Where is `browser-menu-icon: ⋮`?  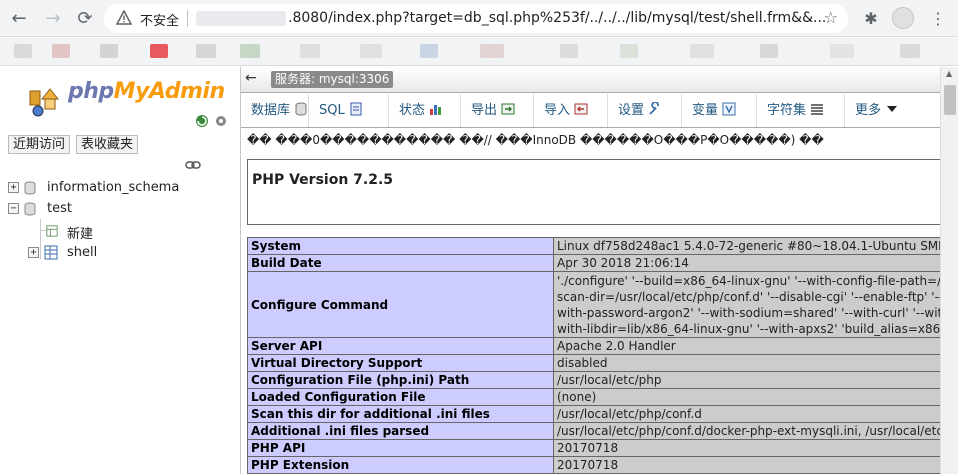
browser-menu-icon: ⋮ is located at coordinates (938, 19).